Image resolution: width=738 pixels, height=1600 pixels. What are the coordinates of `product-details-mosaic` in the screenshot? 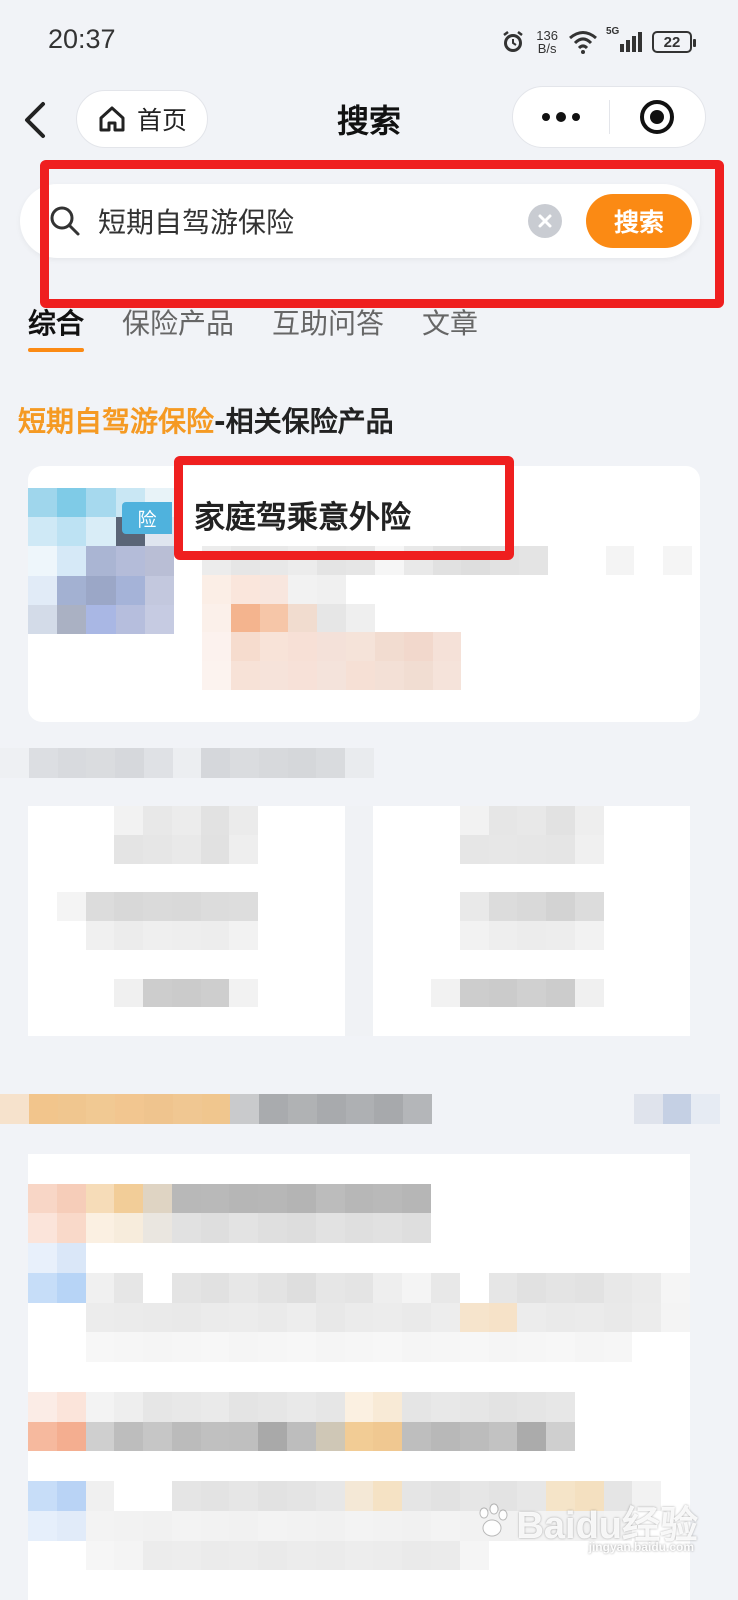 It's located at (447, 618).